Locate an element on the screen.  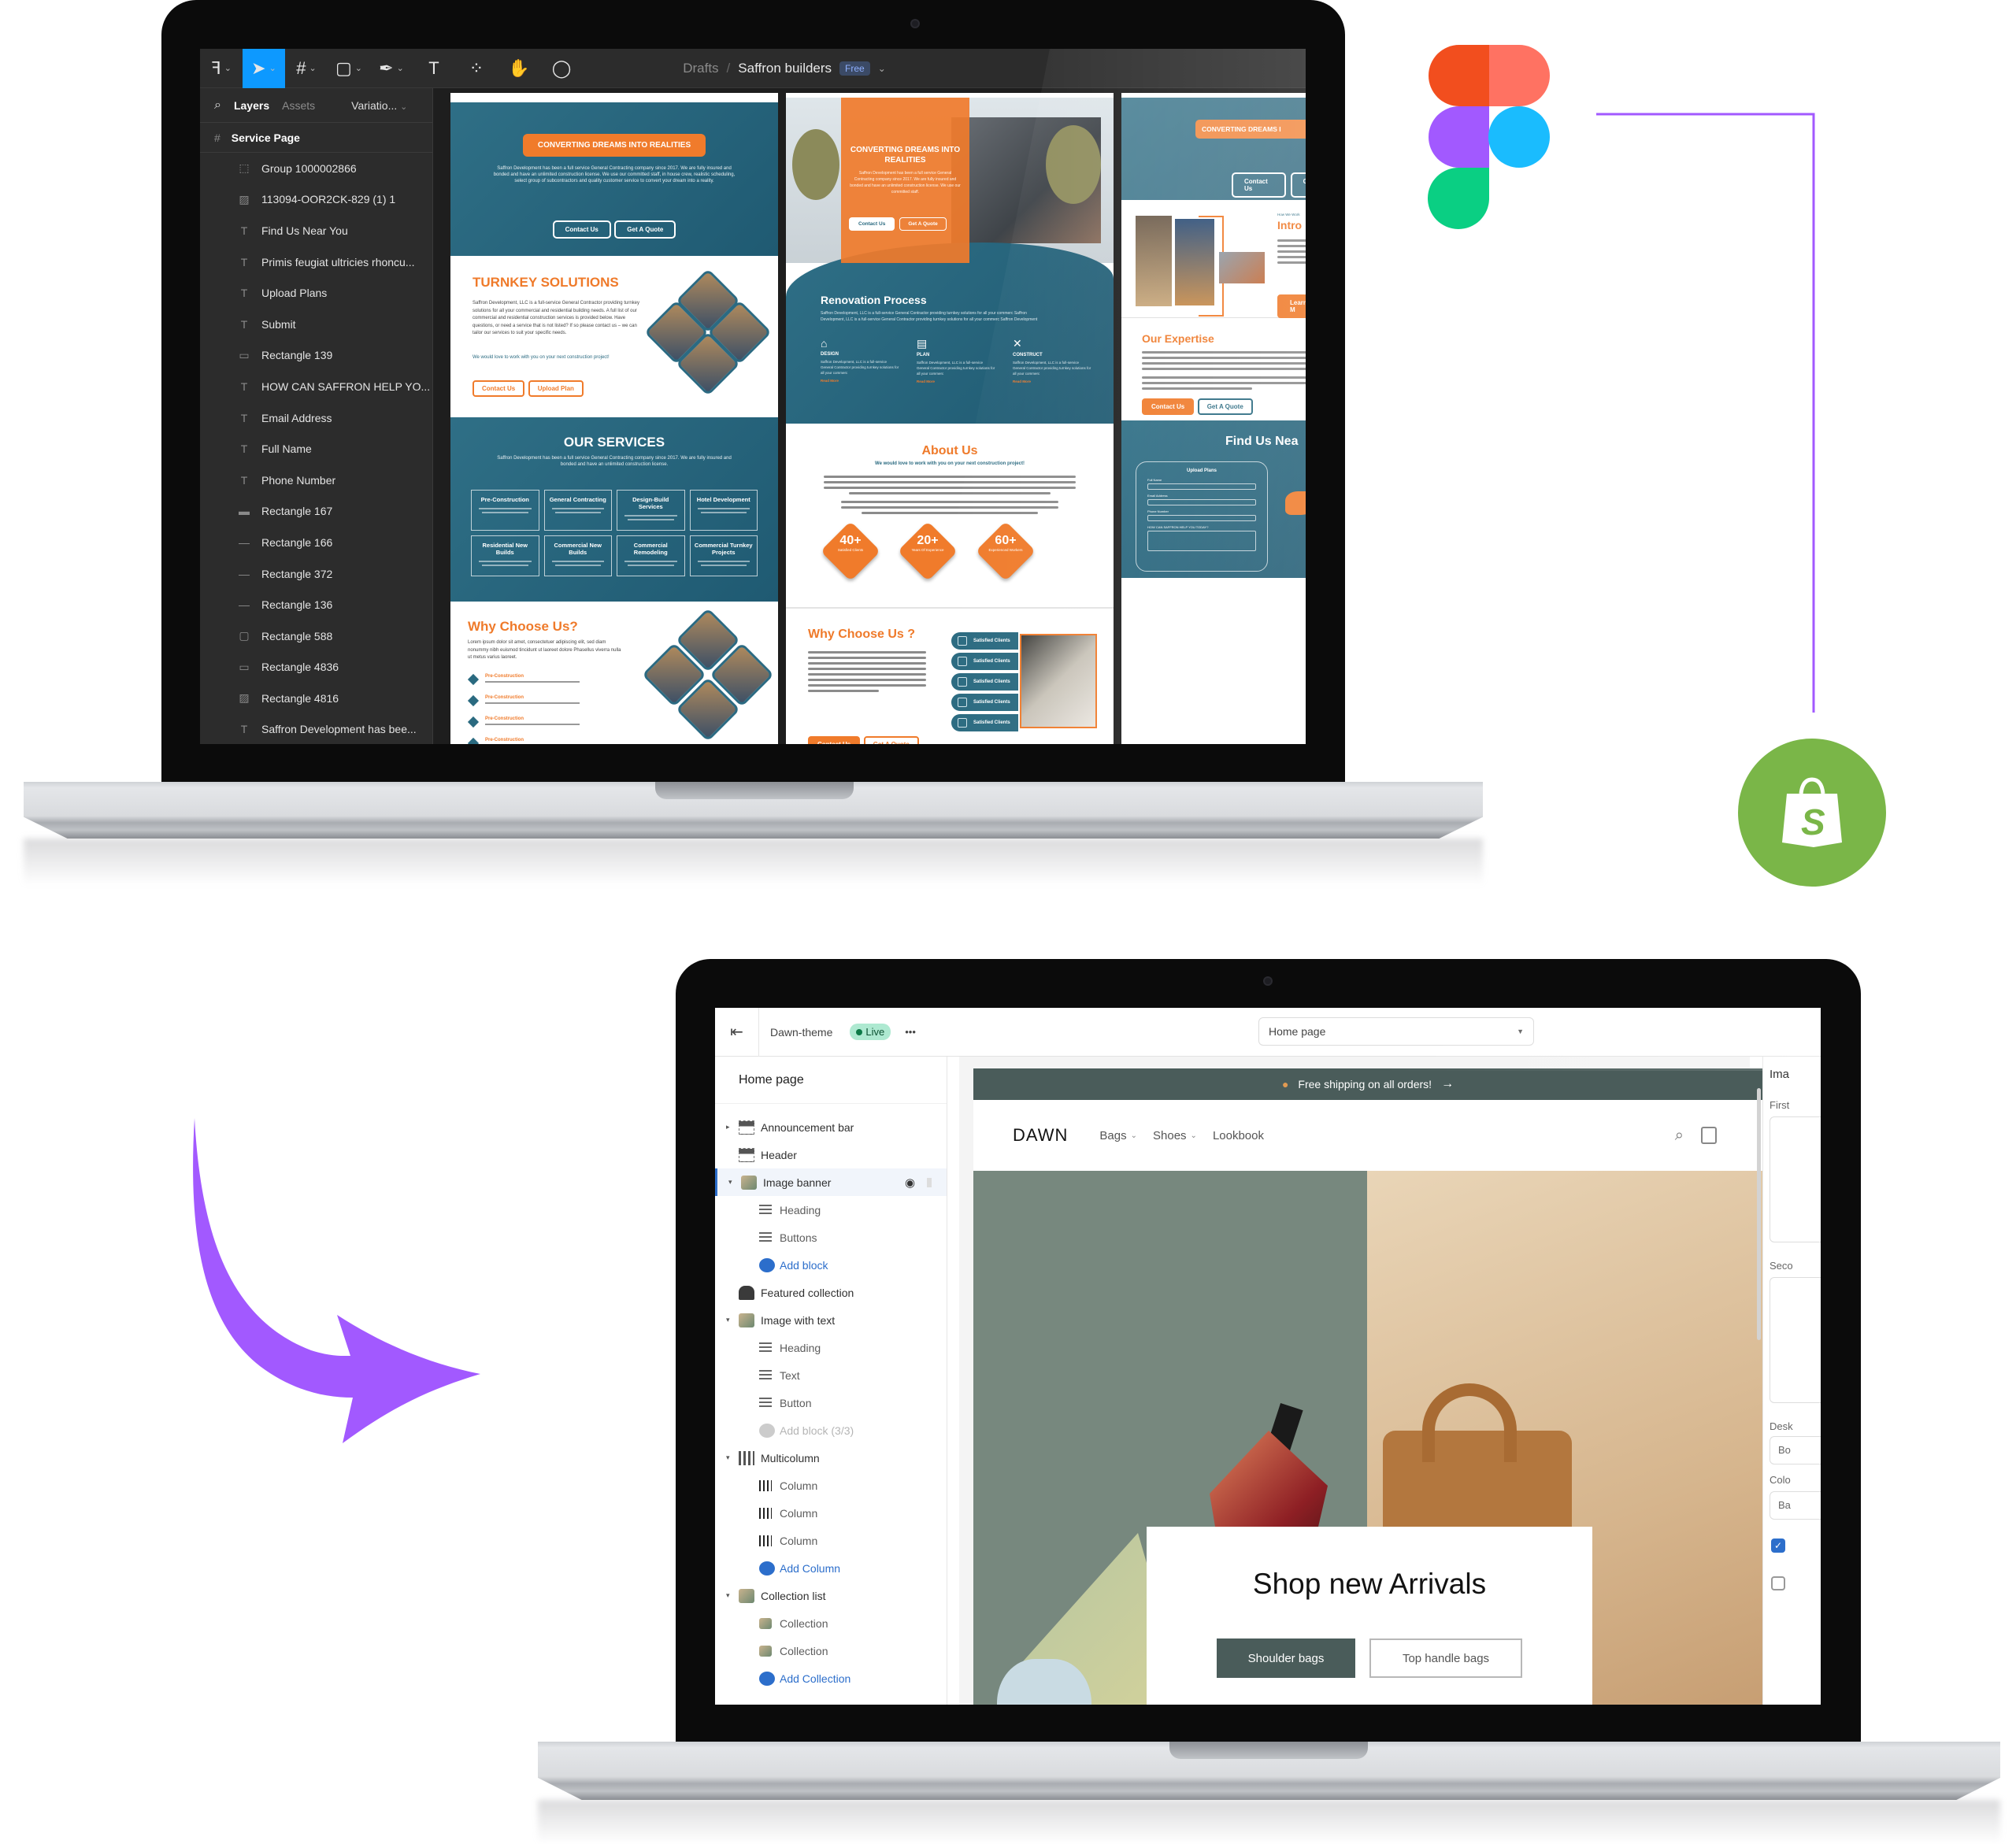
breadcrumb-drafts: Drafts is located at coordinates (700, 68).